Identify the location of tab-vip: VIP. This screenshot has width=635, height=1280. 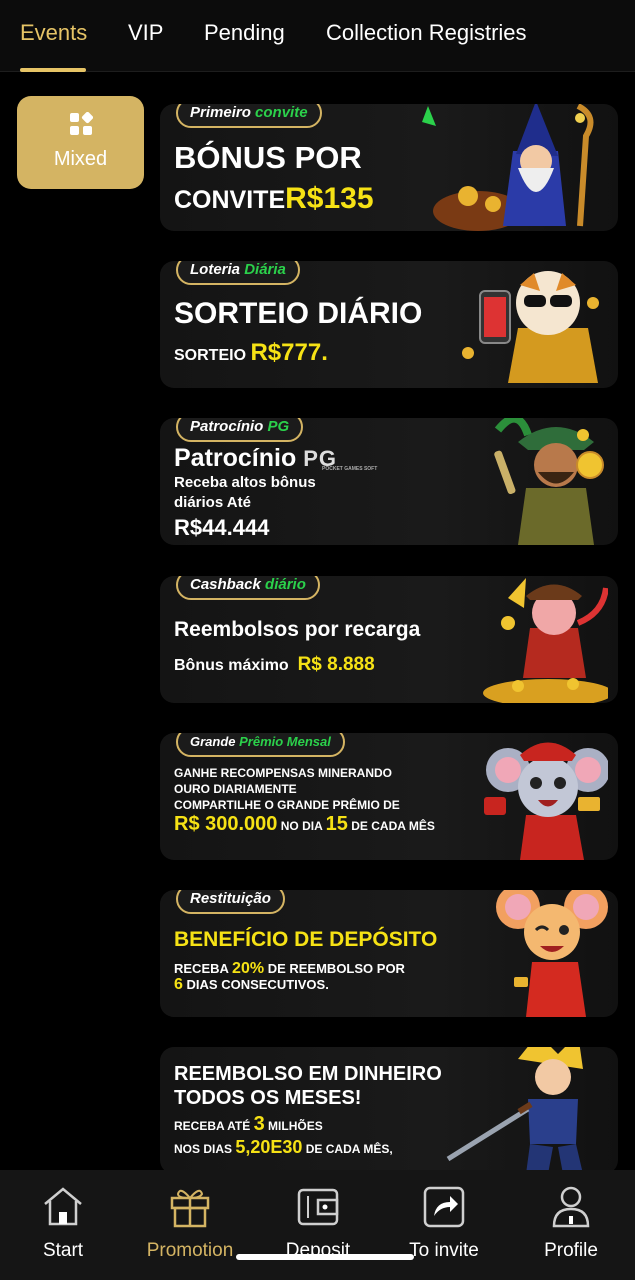
(145, 33).